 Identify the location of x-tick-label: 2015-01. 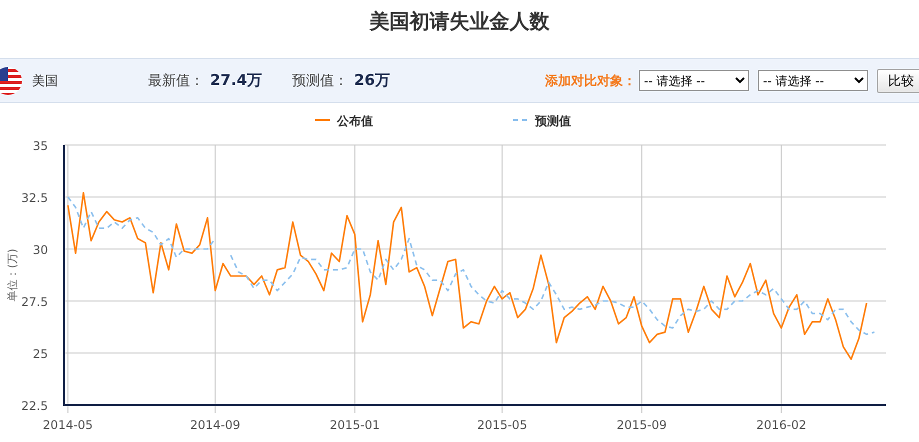
(355, 425).